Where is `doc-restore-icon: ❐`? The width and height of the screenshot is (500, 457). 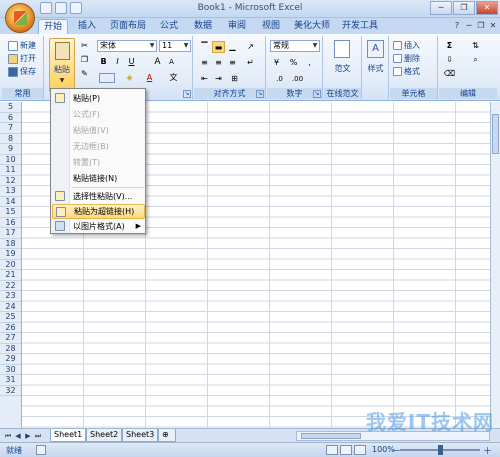 doc-restore-icon: ❐ is located at coordinates (481, 26).